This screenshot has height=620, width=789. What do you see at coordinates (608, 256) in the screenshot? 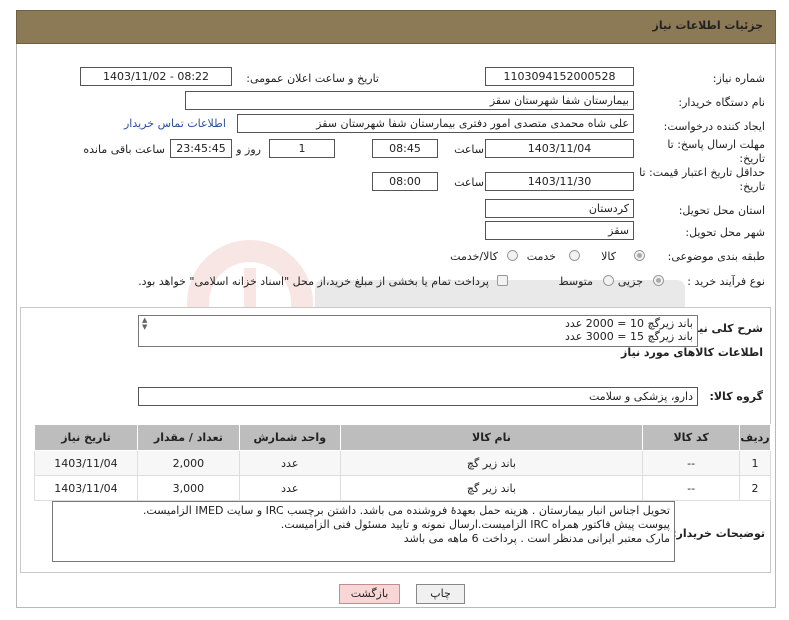
I see `category-option-goods: کالا` at bounding box center [608, 256].